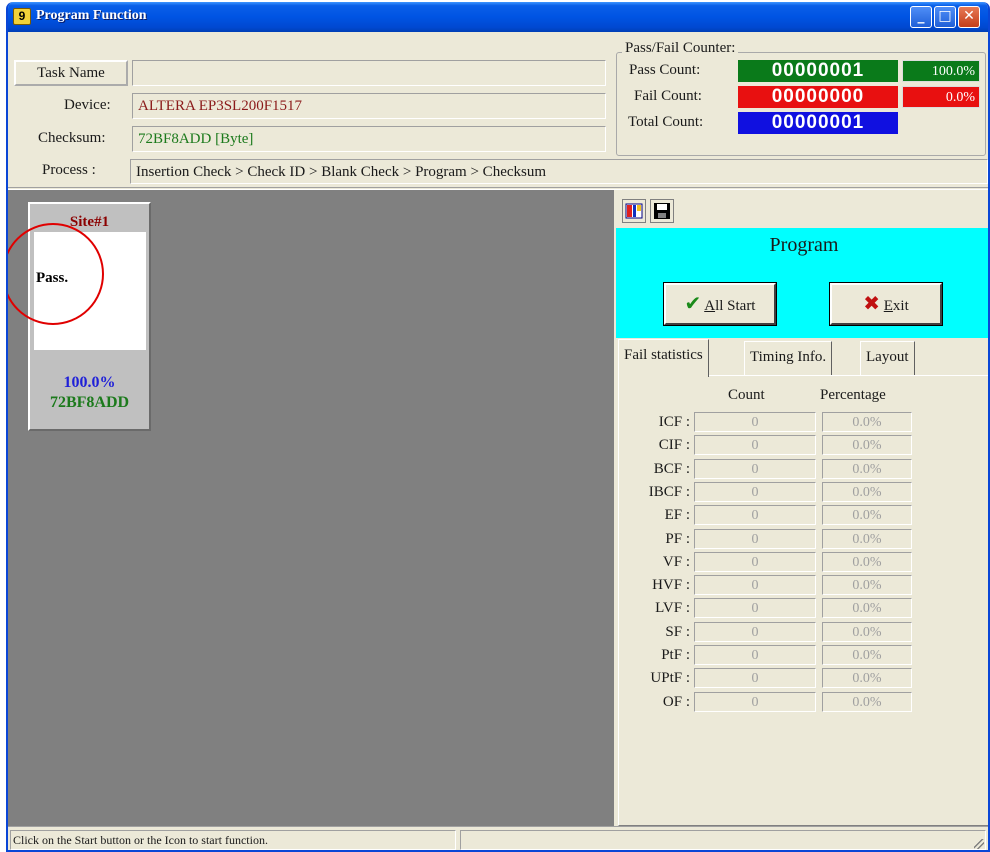 The width and height of the screenshot is (990, 852). Describe the element at coordinates (671, 585) in the screenshot. I see `fail-stat-label: HVF :` at that location.